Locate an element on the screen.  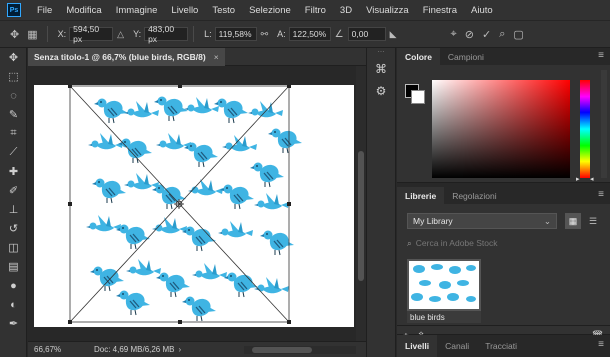
grid-view-icon: ▦ is located at coordinates (573, 221).